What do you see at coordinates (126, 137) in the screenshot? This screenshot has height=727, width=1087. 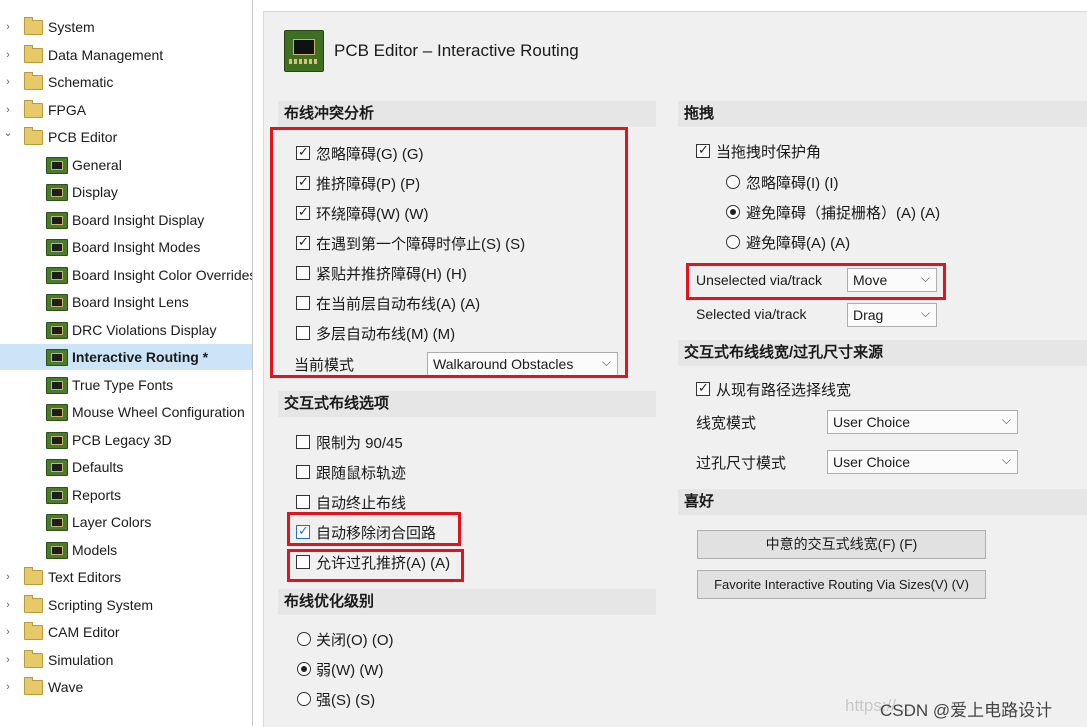 I see `tree-item: ⌄ PCB Editor` at bounding box center [126, 137].